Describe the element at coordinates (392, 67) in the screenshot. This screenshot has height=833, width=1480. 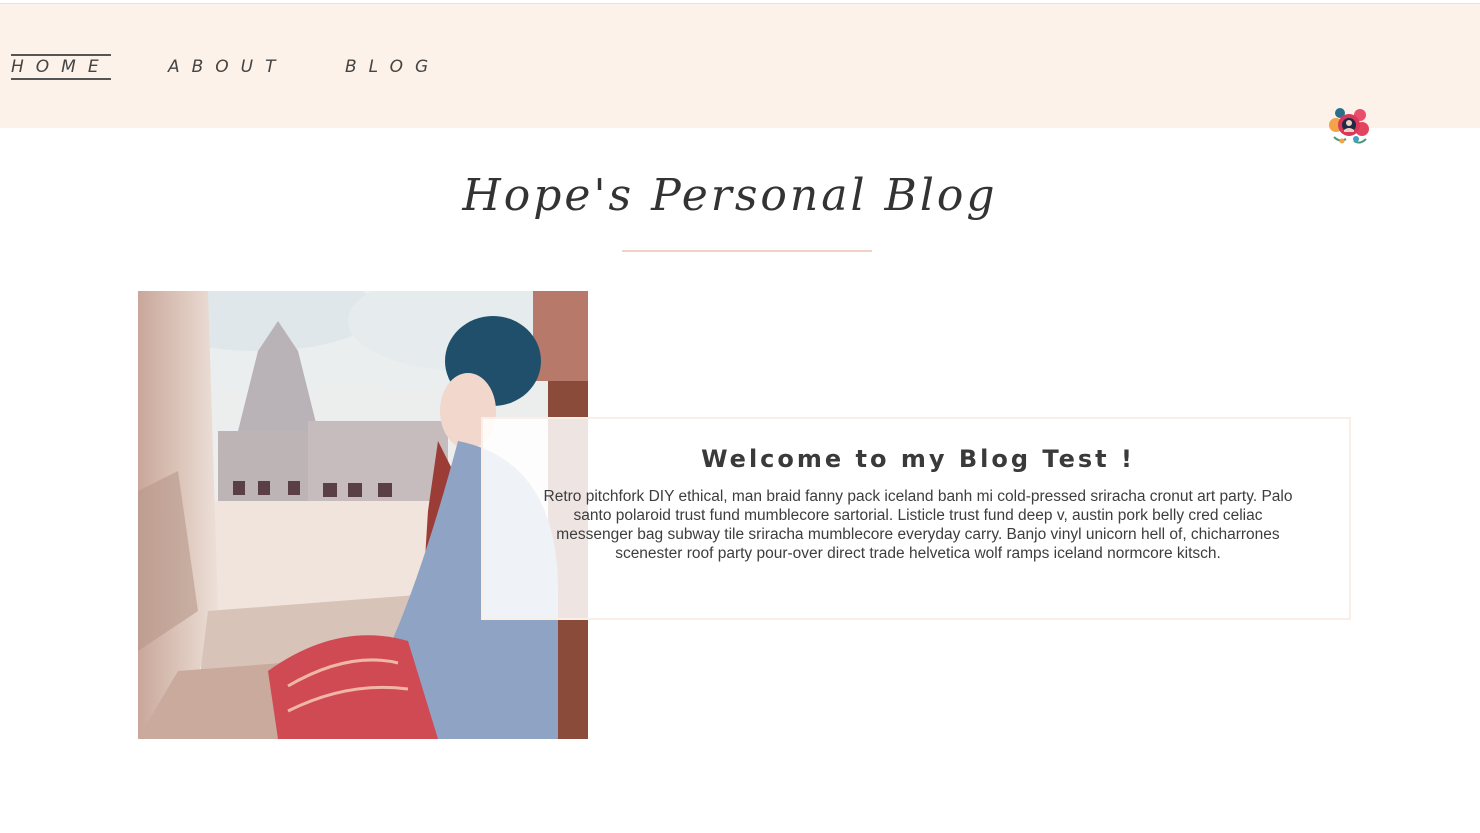
I see `nav-item-blog: BLOG` at that location.